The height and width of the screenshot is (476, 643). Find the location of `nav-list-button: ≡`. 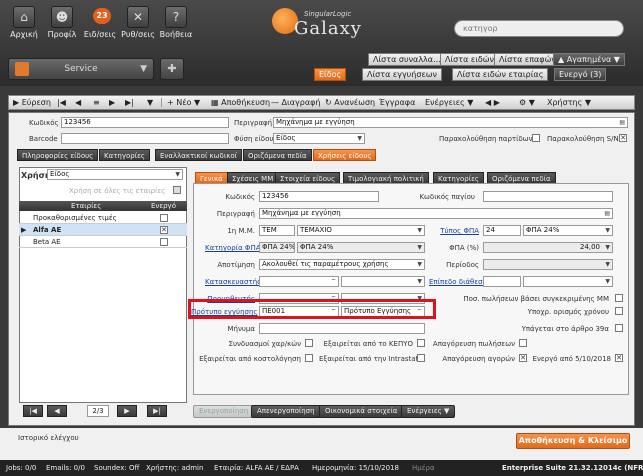

nav-list-button: ≡ is located at coordinates (96, 102).